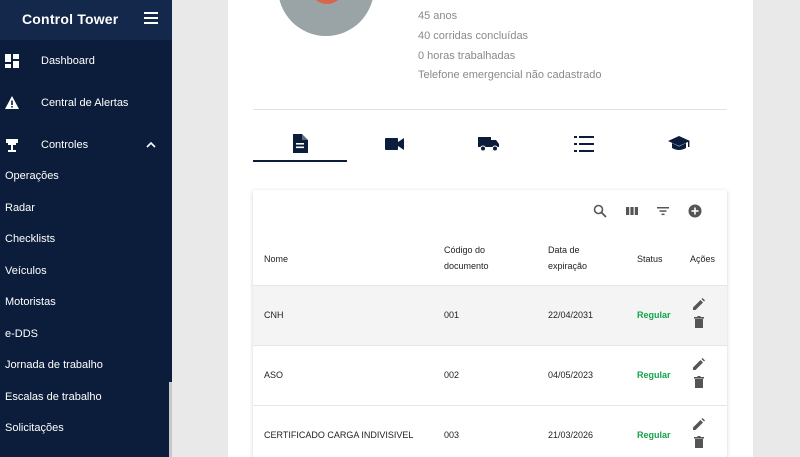  Describe the element at coordinates (274, 315) in the screenshot. I see `cell-nome: CNH` at that location.